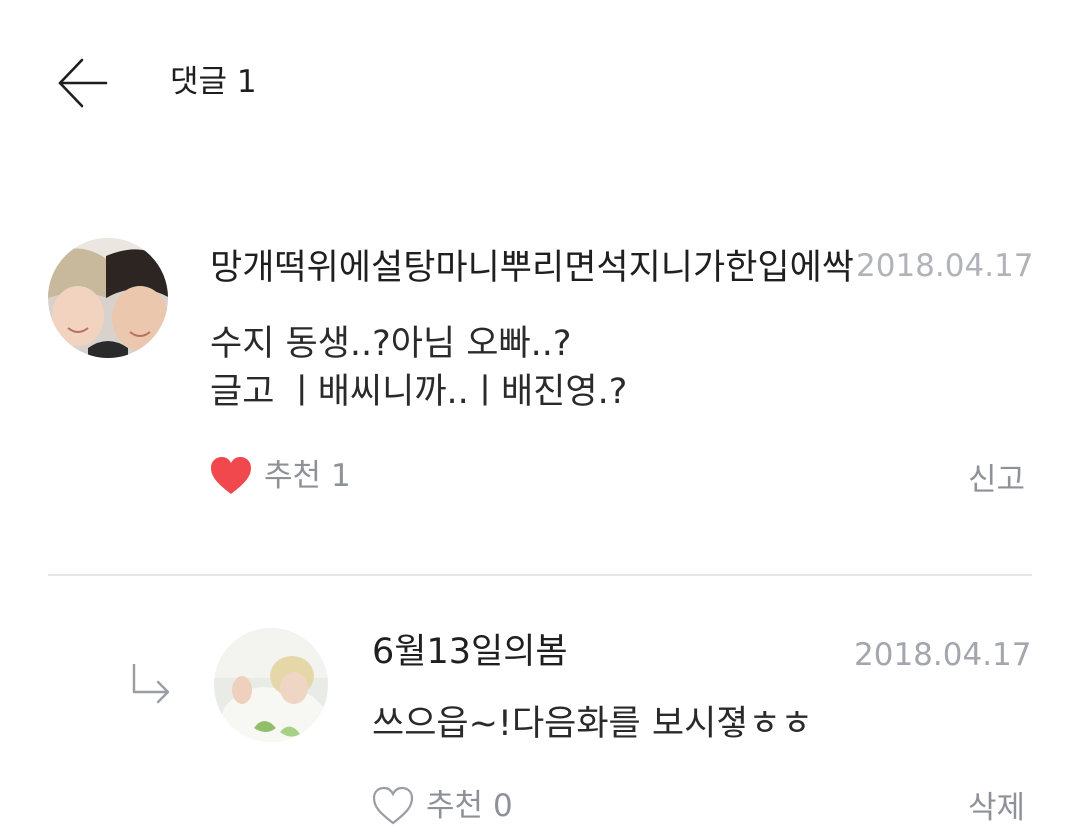 The height and width of the screenshot is (828, 1080). Describe the element at coordinates (592, 724) in the screenshot. I see `reply-text: 쓰으읍~!다음화를 보시졓ㅎㅎ` at that location.